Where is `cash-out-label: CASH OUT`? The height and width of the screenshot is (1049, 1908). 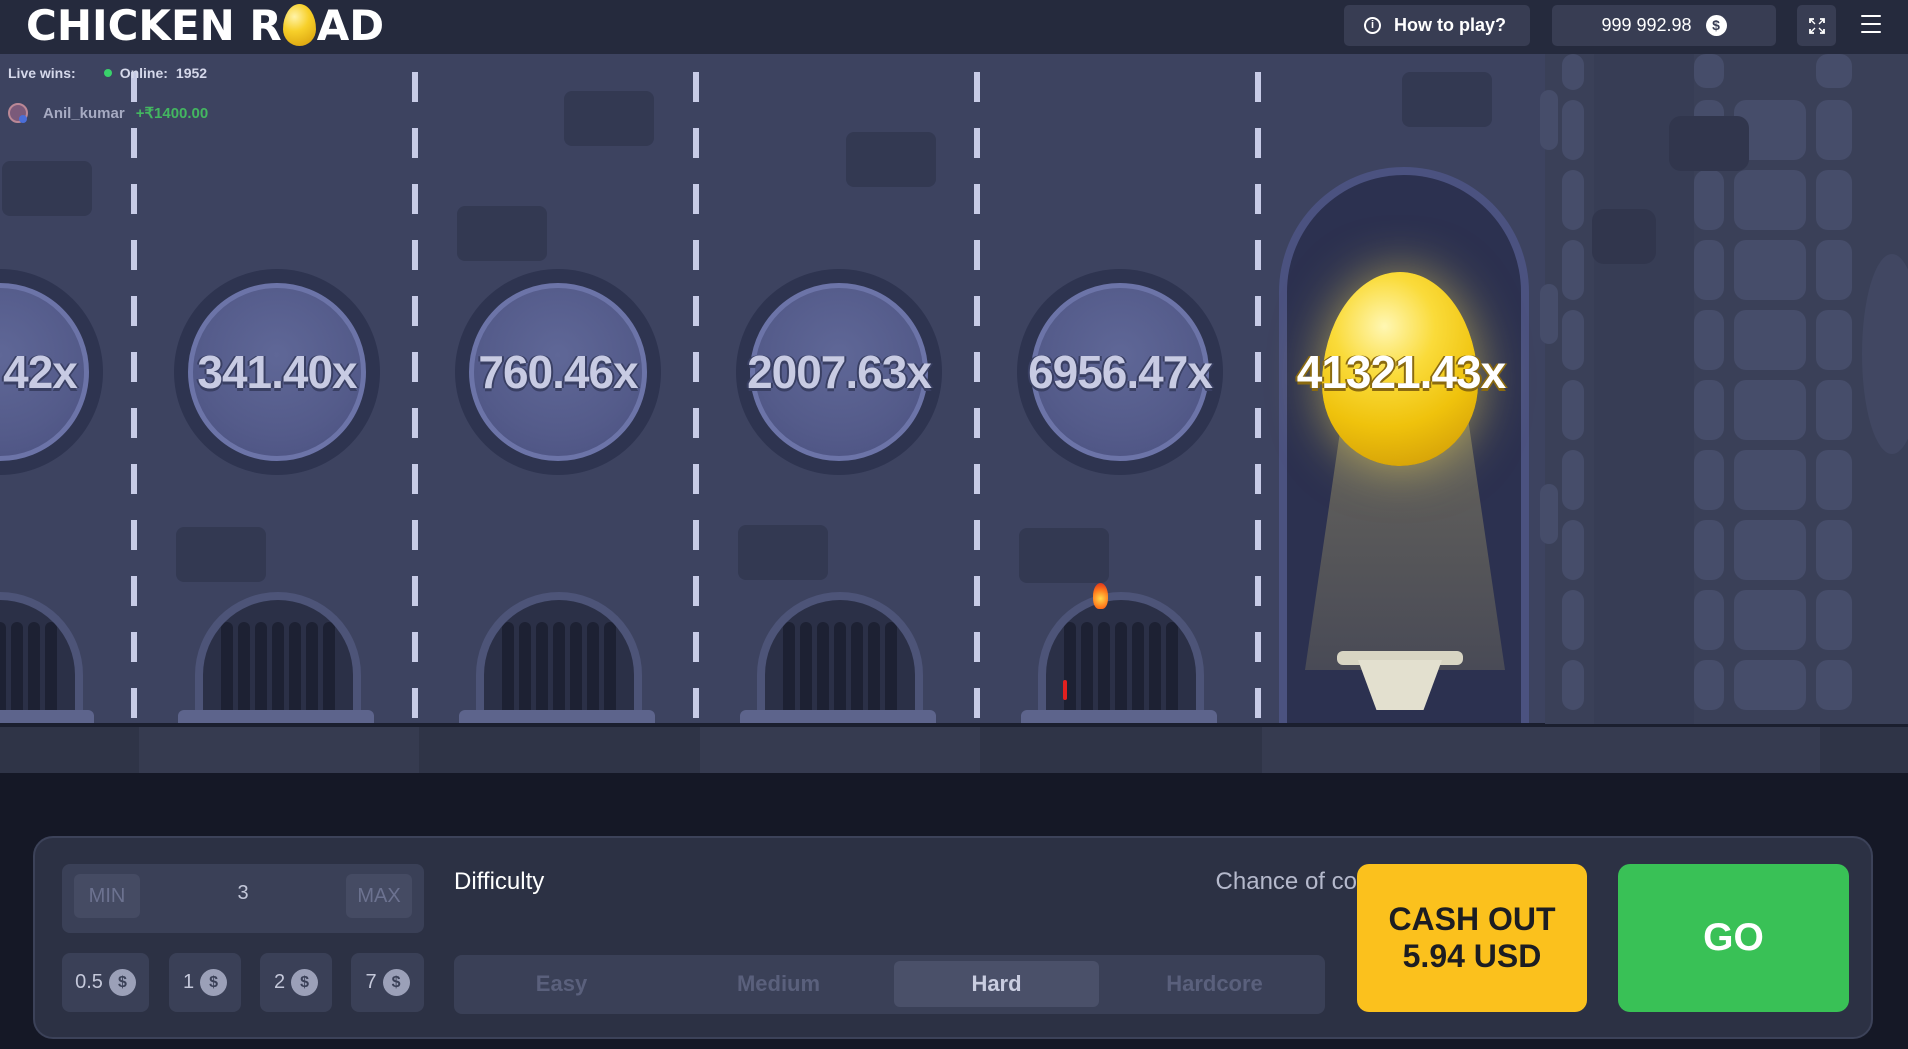
cash-out-label: CASH OUT is located at coordinates (1472, 919).